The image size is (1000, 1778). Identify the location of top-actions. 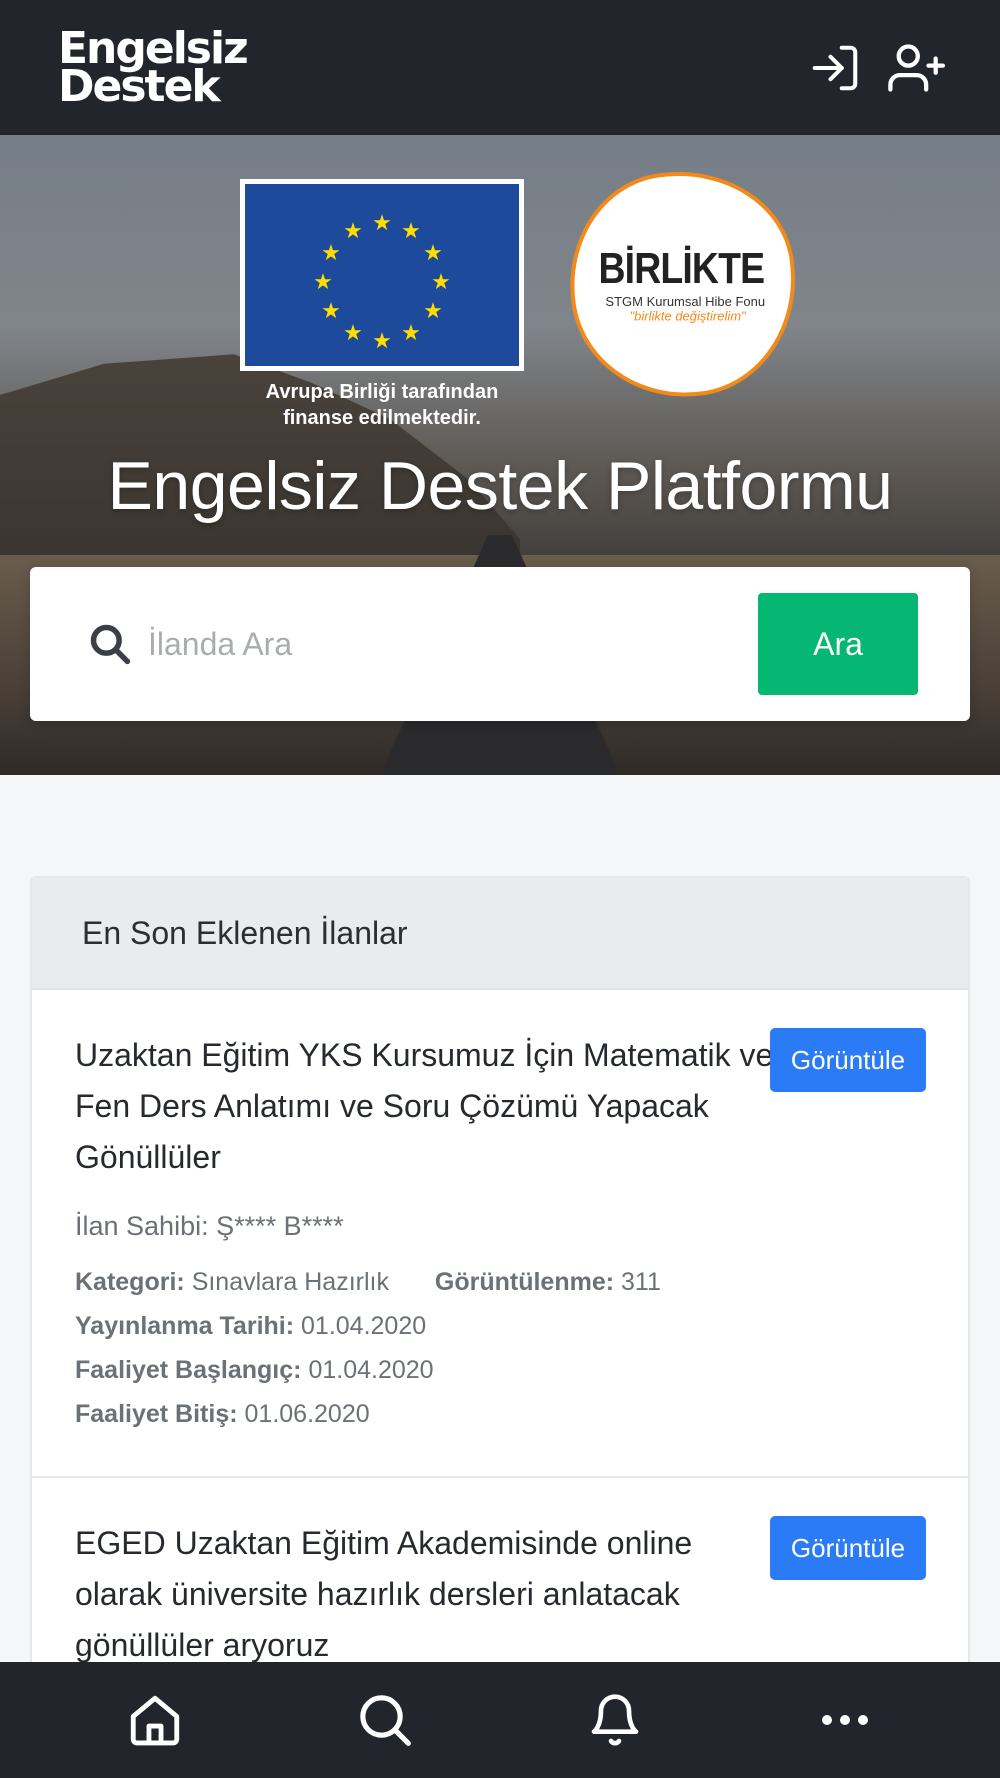
(877, 68).